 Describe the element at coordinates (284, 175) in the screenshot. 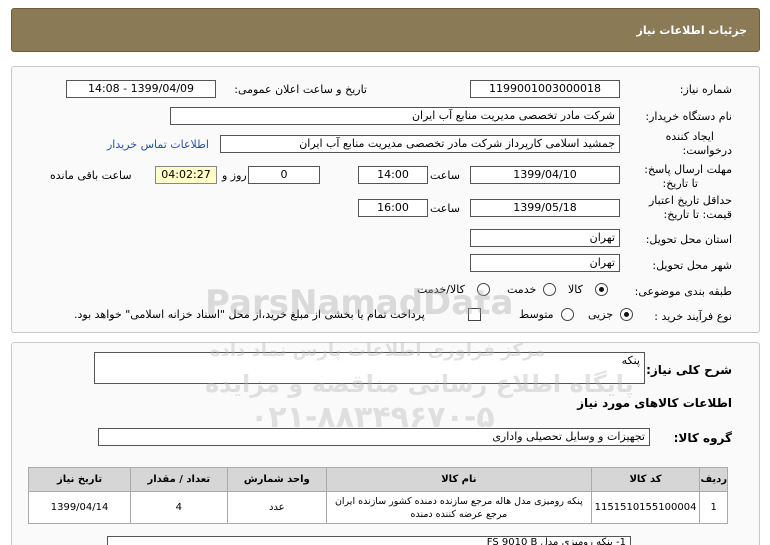

I see `days-field: 0` at that location.